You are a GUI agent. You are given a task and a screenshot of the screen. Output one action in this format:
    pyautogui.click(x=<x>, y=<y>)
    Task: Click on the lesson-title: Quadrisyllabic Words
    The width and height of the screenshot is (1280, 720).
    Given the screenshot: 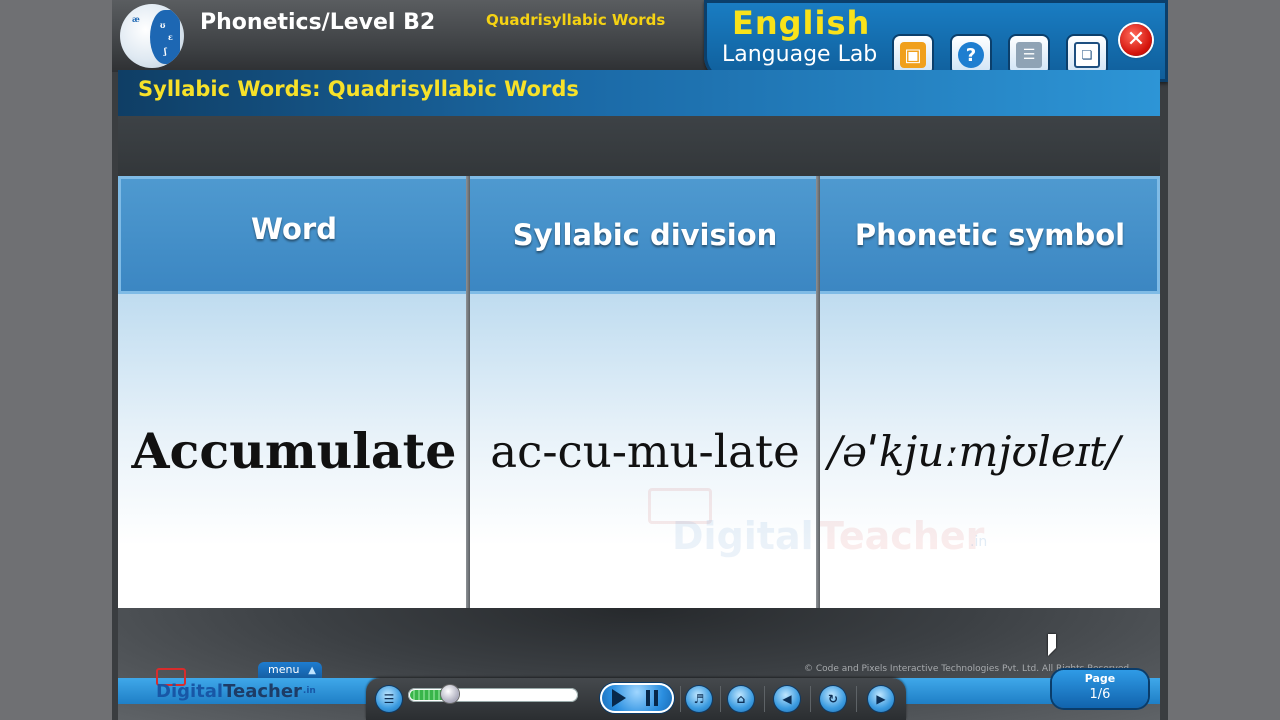 What is the action you would take?
    pyautogui.click(x=576, y=20)
    